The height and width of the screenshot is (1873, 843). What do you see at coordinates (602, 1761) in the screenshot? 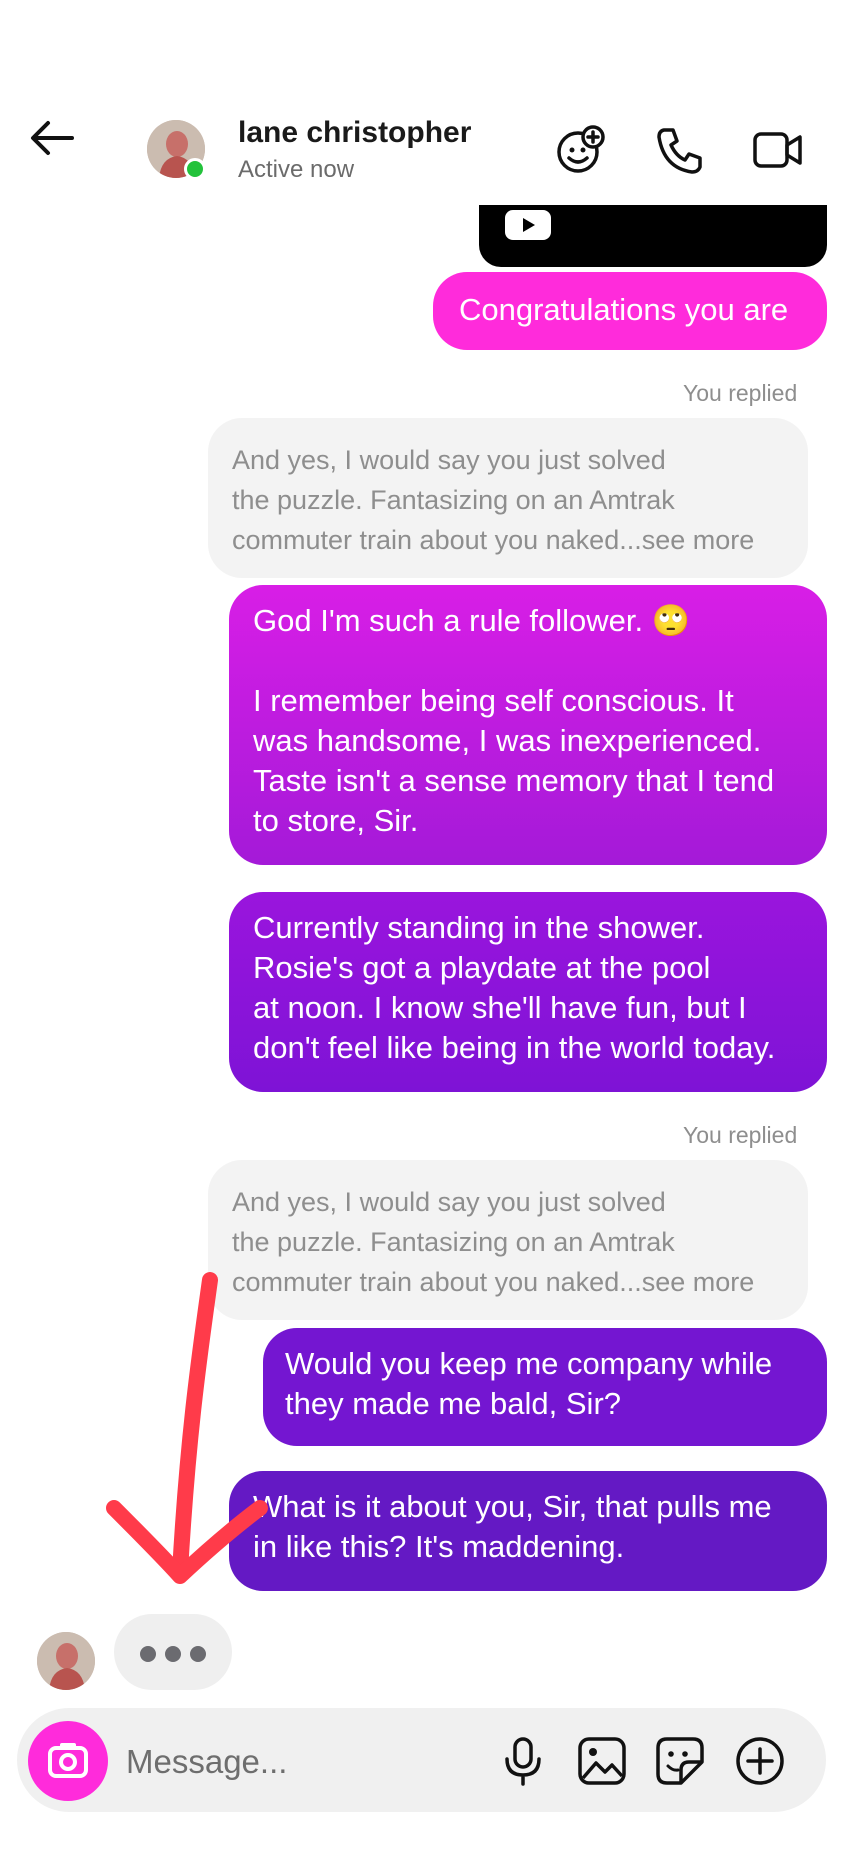
I see `gallery-icon` at bounding box center [602, 1761].